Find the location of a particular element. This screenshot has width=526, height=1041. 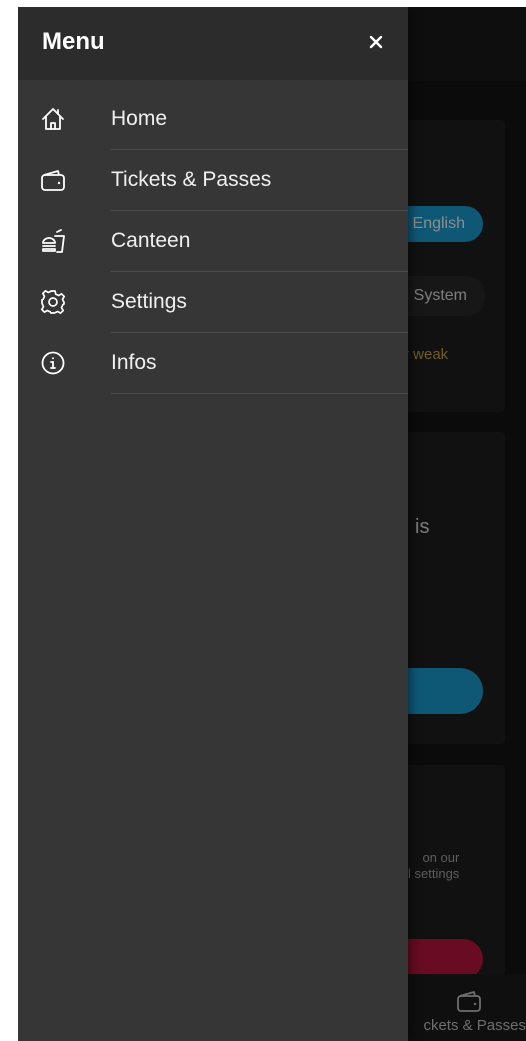

nav-item-tickets-passes-label: Tickets & Passes is located at coordinates (191, 179).